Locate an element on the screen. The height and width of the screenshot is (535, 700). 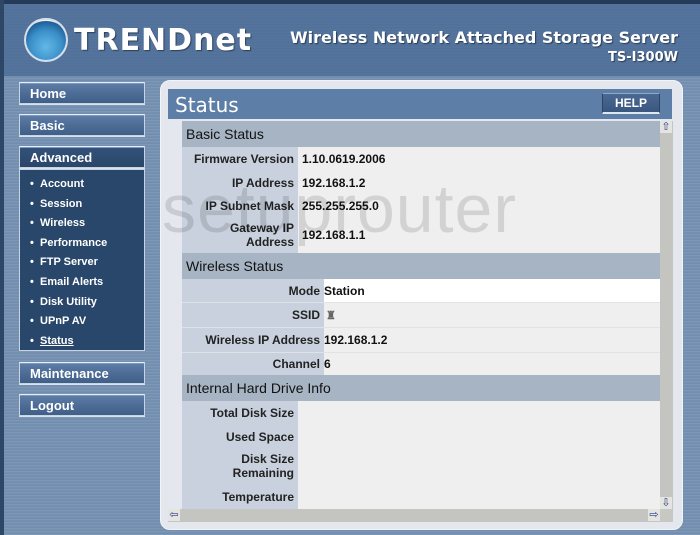
table-row: IP Address 192.168.1.2 is located at coordinates (421, 182).